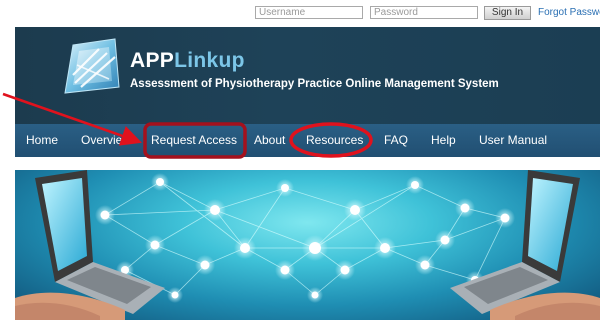 The height and width of the screenshot is (320, 600). Describe the element at coordinates (569, 13) in the screenshot. I see `forgot-password-link: Forgot Password` at that location.